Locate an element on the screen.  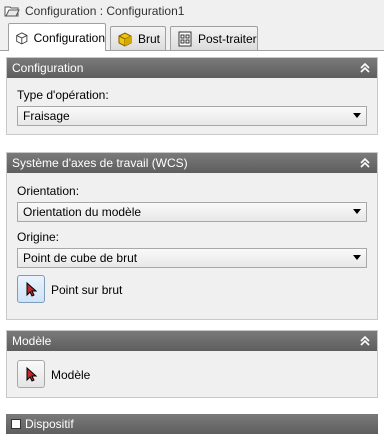
tab-brut: Brut is located at coordinates (138, 38).